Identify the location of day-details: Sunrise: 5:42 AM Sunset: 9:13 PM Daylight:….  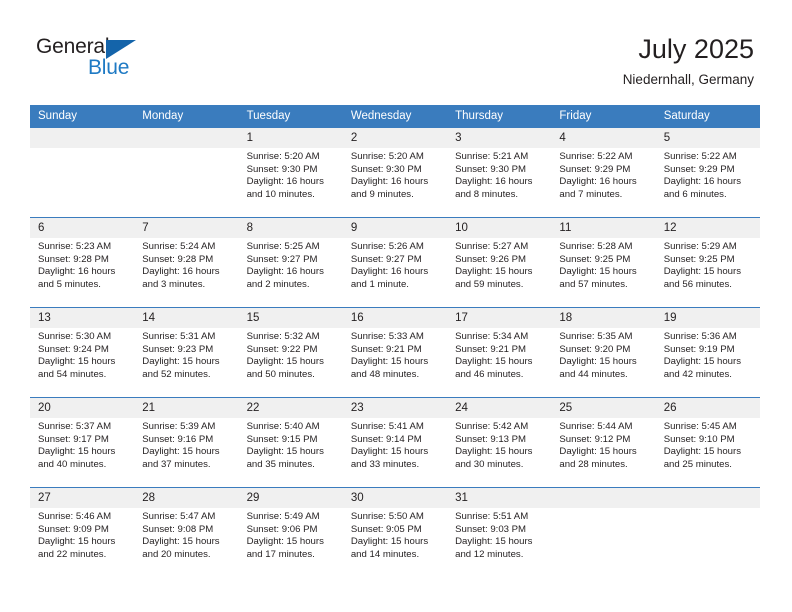
(499, 444).